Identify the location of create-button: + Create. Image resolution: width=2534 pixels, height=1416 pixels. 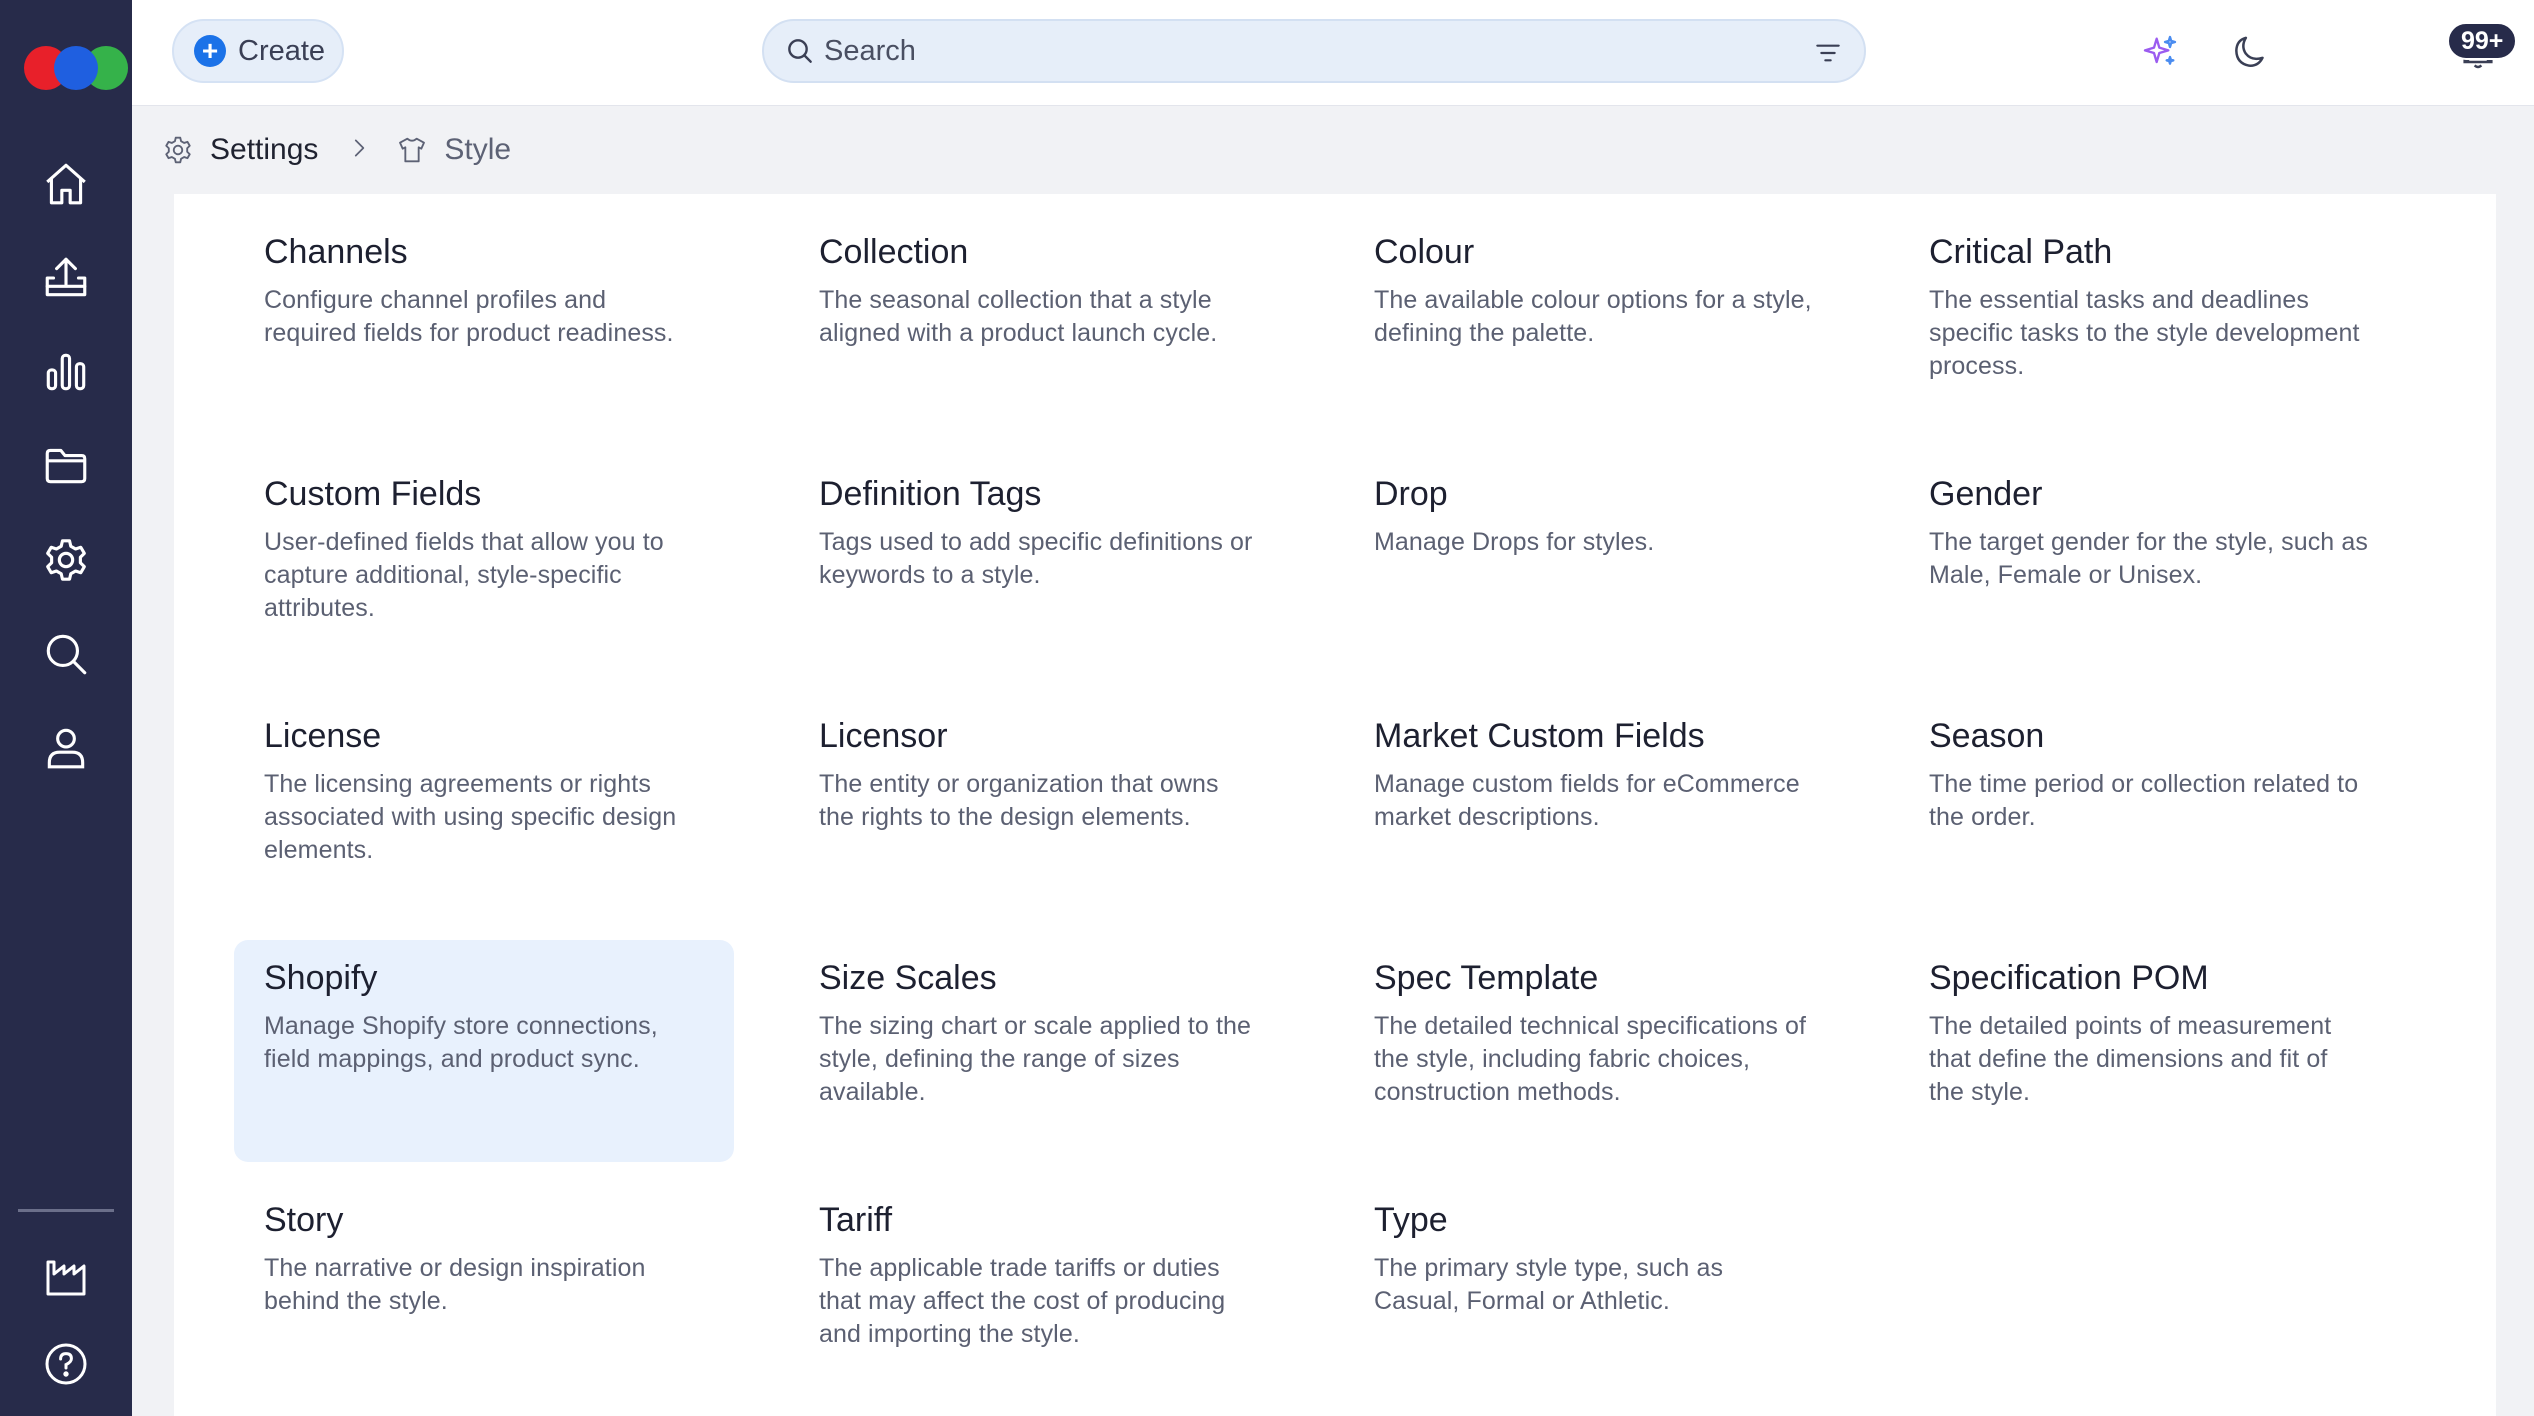
(258, 51).